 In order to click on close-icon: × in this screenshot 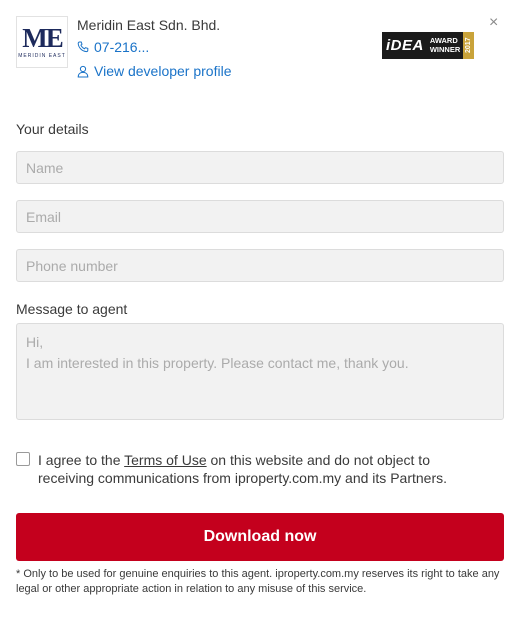, I will do `click(493, 23)`.